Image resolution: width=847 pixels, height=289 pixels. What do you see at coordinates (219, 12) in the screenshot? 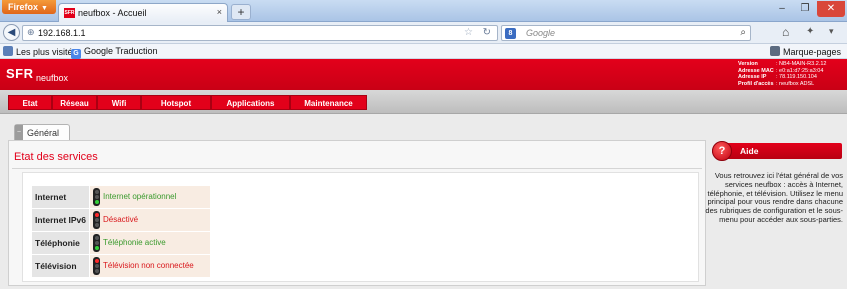
I see `close-tab-icon: ×` at bounding box center [219, 12].